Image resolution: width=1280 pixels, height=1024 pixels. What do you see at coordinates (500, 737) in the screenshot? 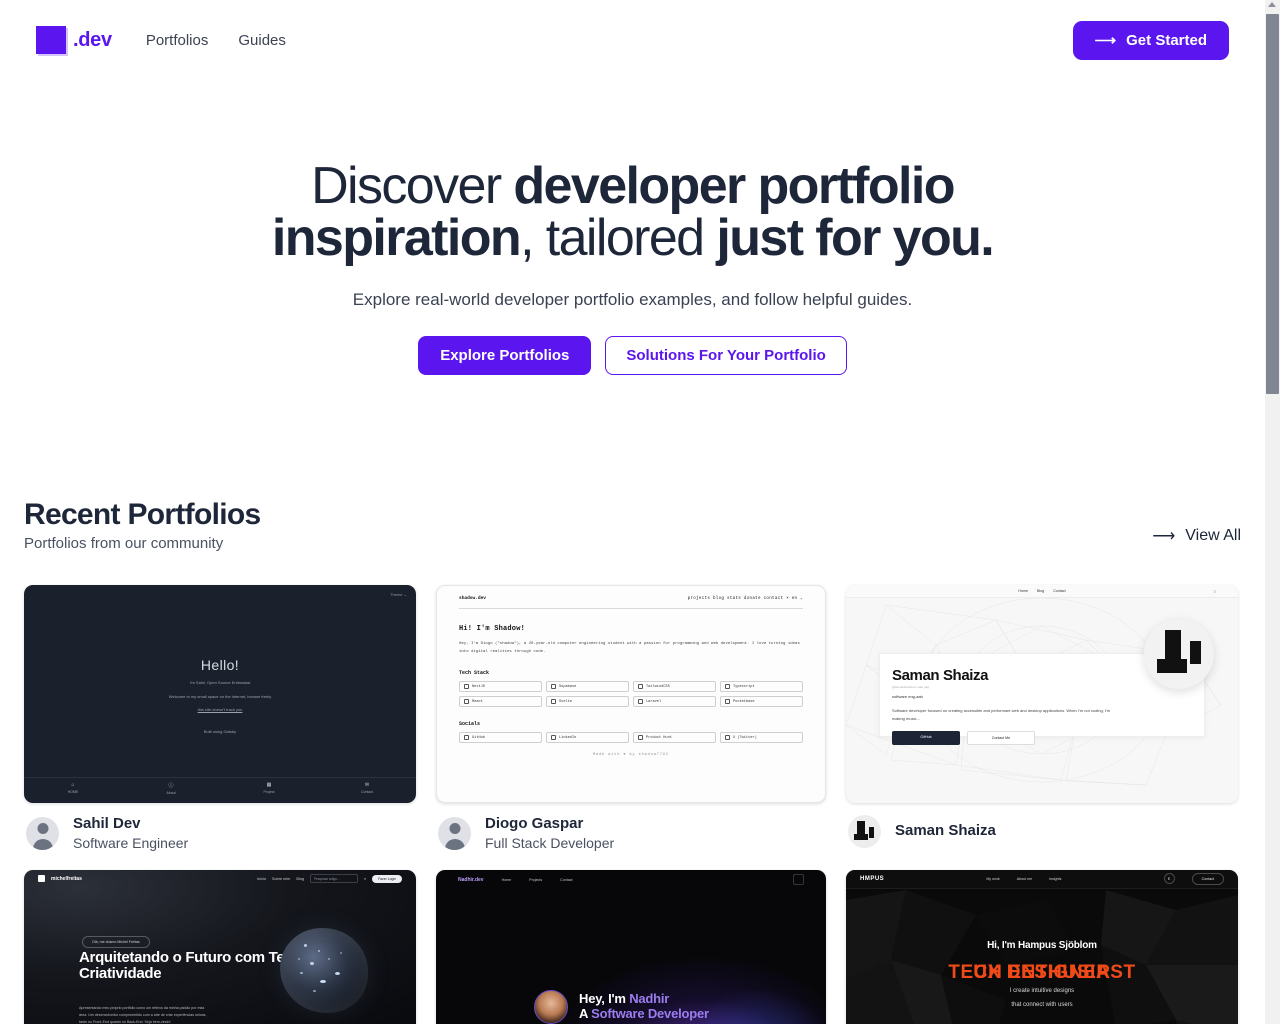
I see `social-chip-github: GitHub` at bounding box center [500, 737].